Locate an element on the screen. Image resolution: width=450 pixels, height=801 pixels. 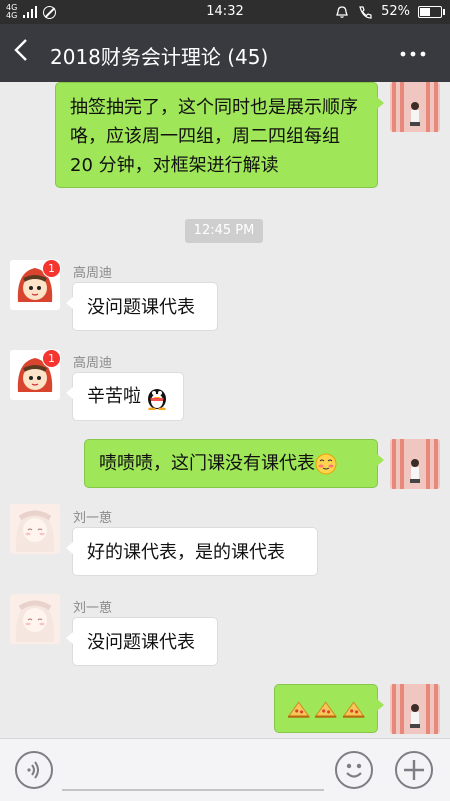
alarm-icon is located at coordinates (342, 11).